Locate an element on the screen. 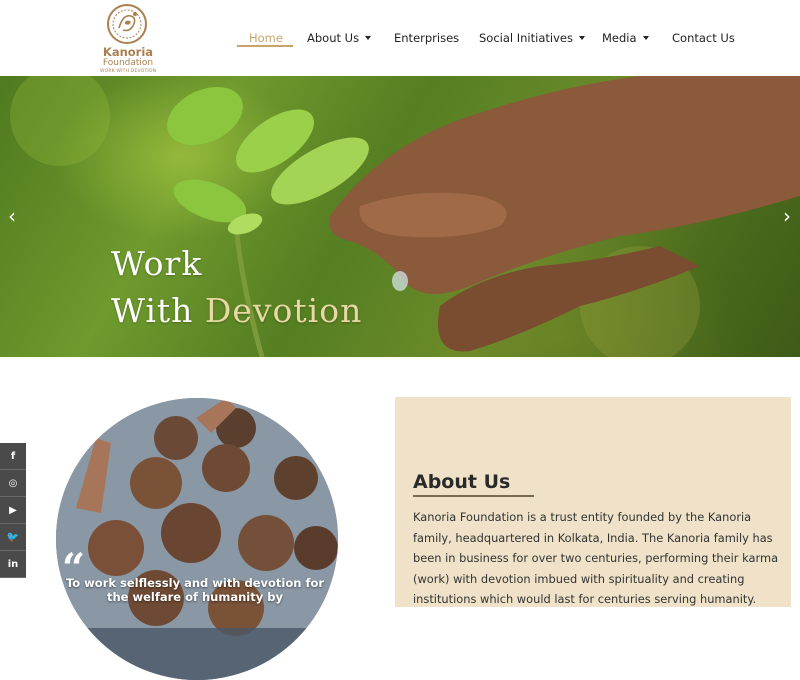  nav-media-label: Media is located at coordinates (619, 38).